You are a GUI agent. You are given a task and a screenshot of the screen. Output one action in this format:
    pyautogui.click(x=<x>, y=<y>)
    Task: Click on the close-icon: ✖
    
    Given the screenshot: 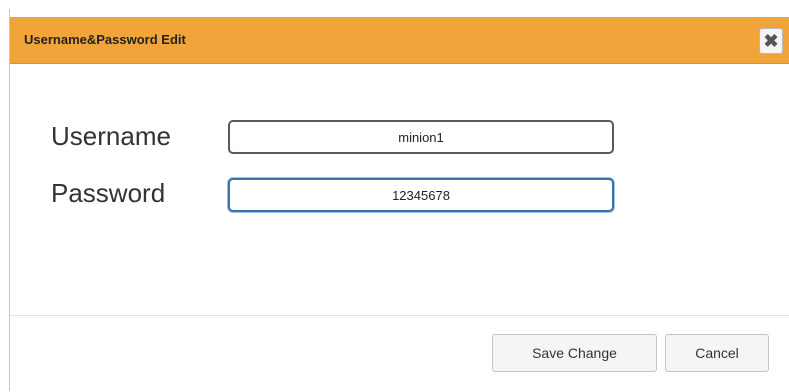 What is the action you would take?
    pyautogui.click(x=771, y=41)
    